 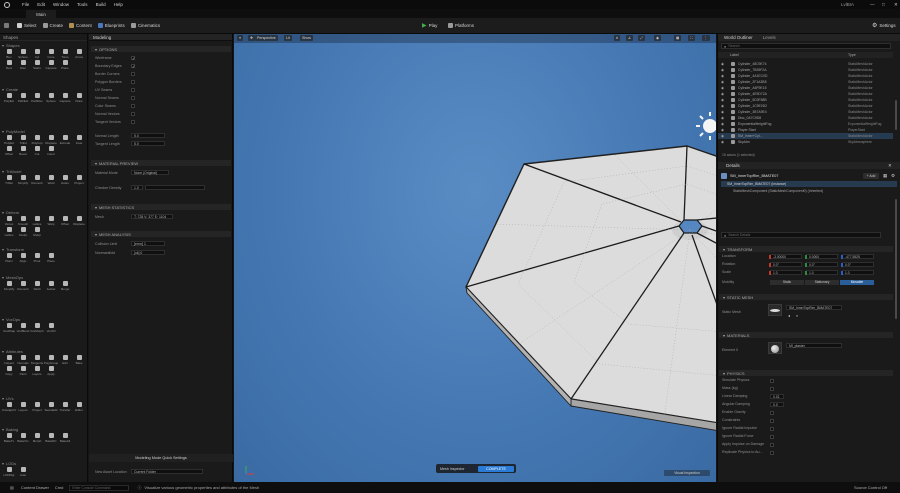 What do you see at coordinates (806, 373) in the screenshot?
I see `physics-section-header: PHYSICS` at bounding box center [806, 373].